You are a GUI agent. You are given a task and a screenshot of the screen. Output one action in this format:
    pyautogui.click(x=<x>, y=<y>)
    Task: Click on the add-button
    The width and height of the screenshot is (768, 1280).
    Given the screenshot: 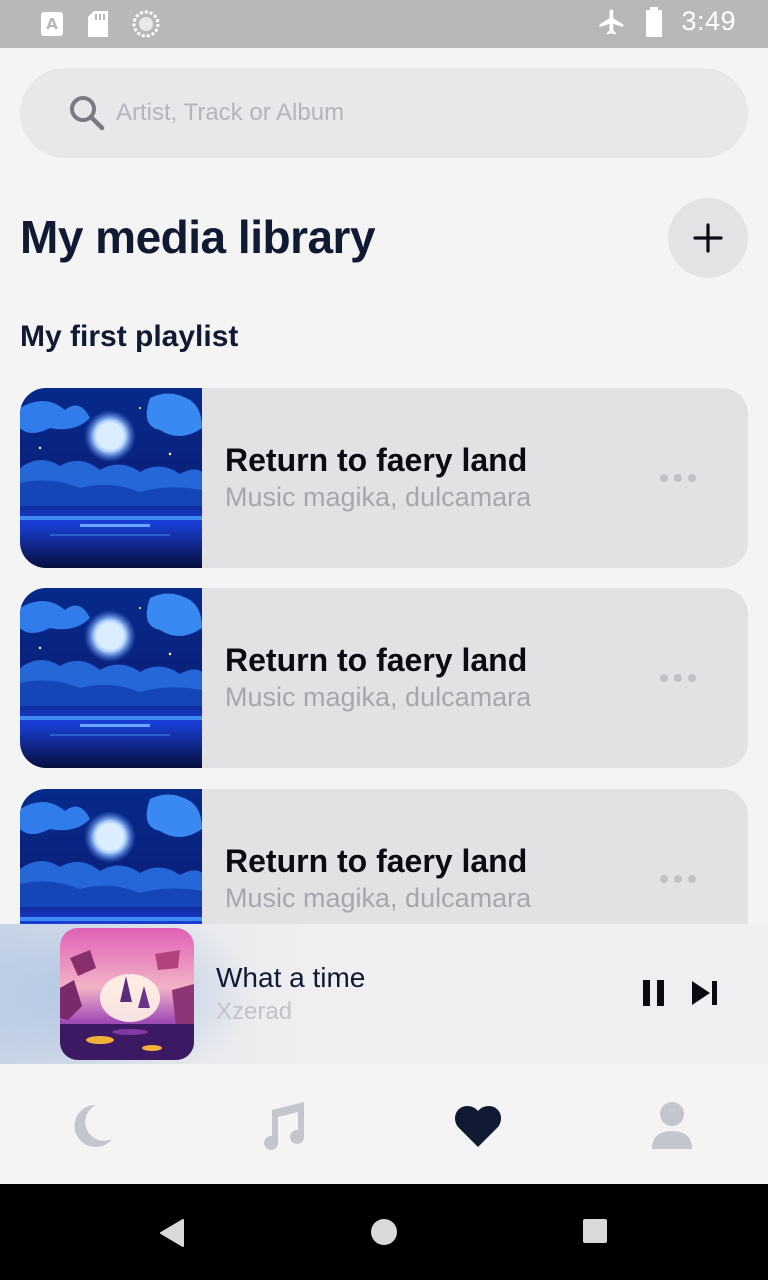 What is the action you would take?
    pyautogui.click(x=708, y=238)
    